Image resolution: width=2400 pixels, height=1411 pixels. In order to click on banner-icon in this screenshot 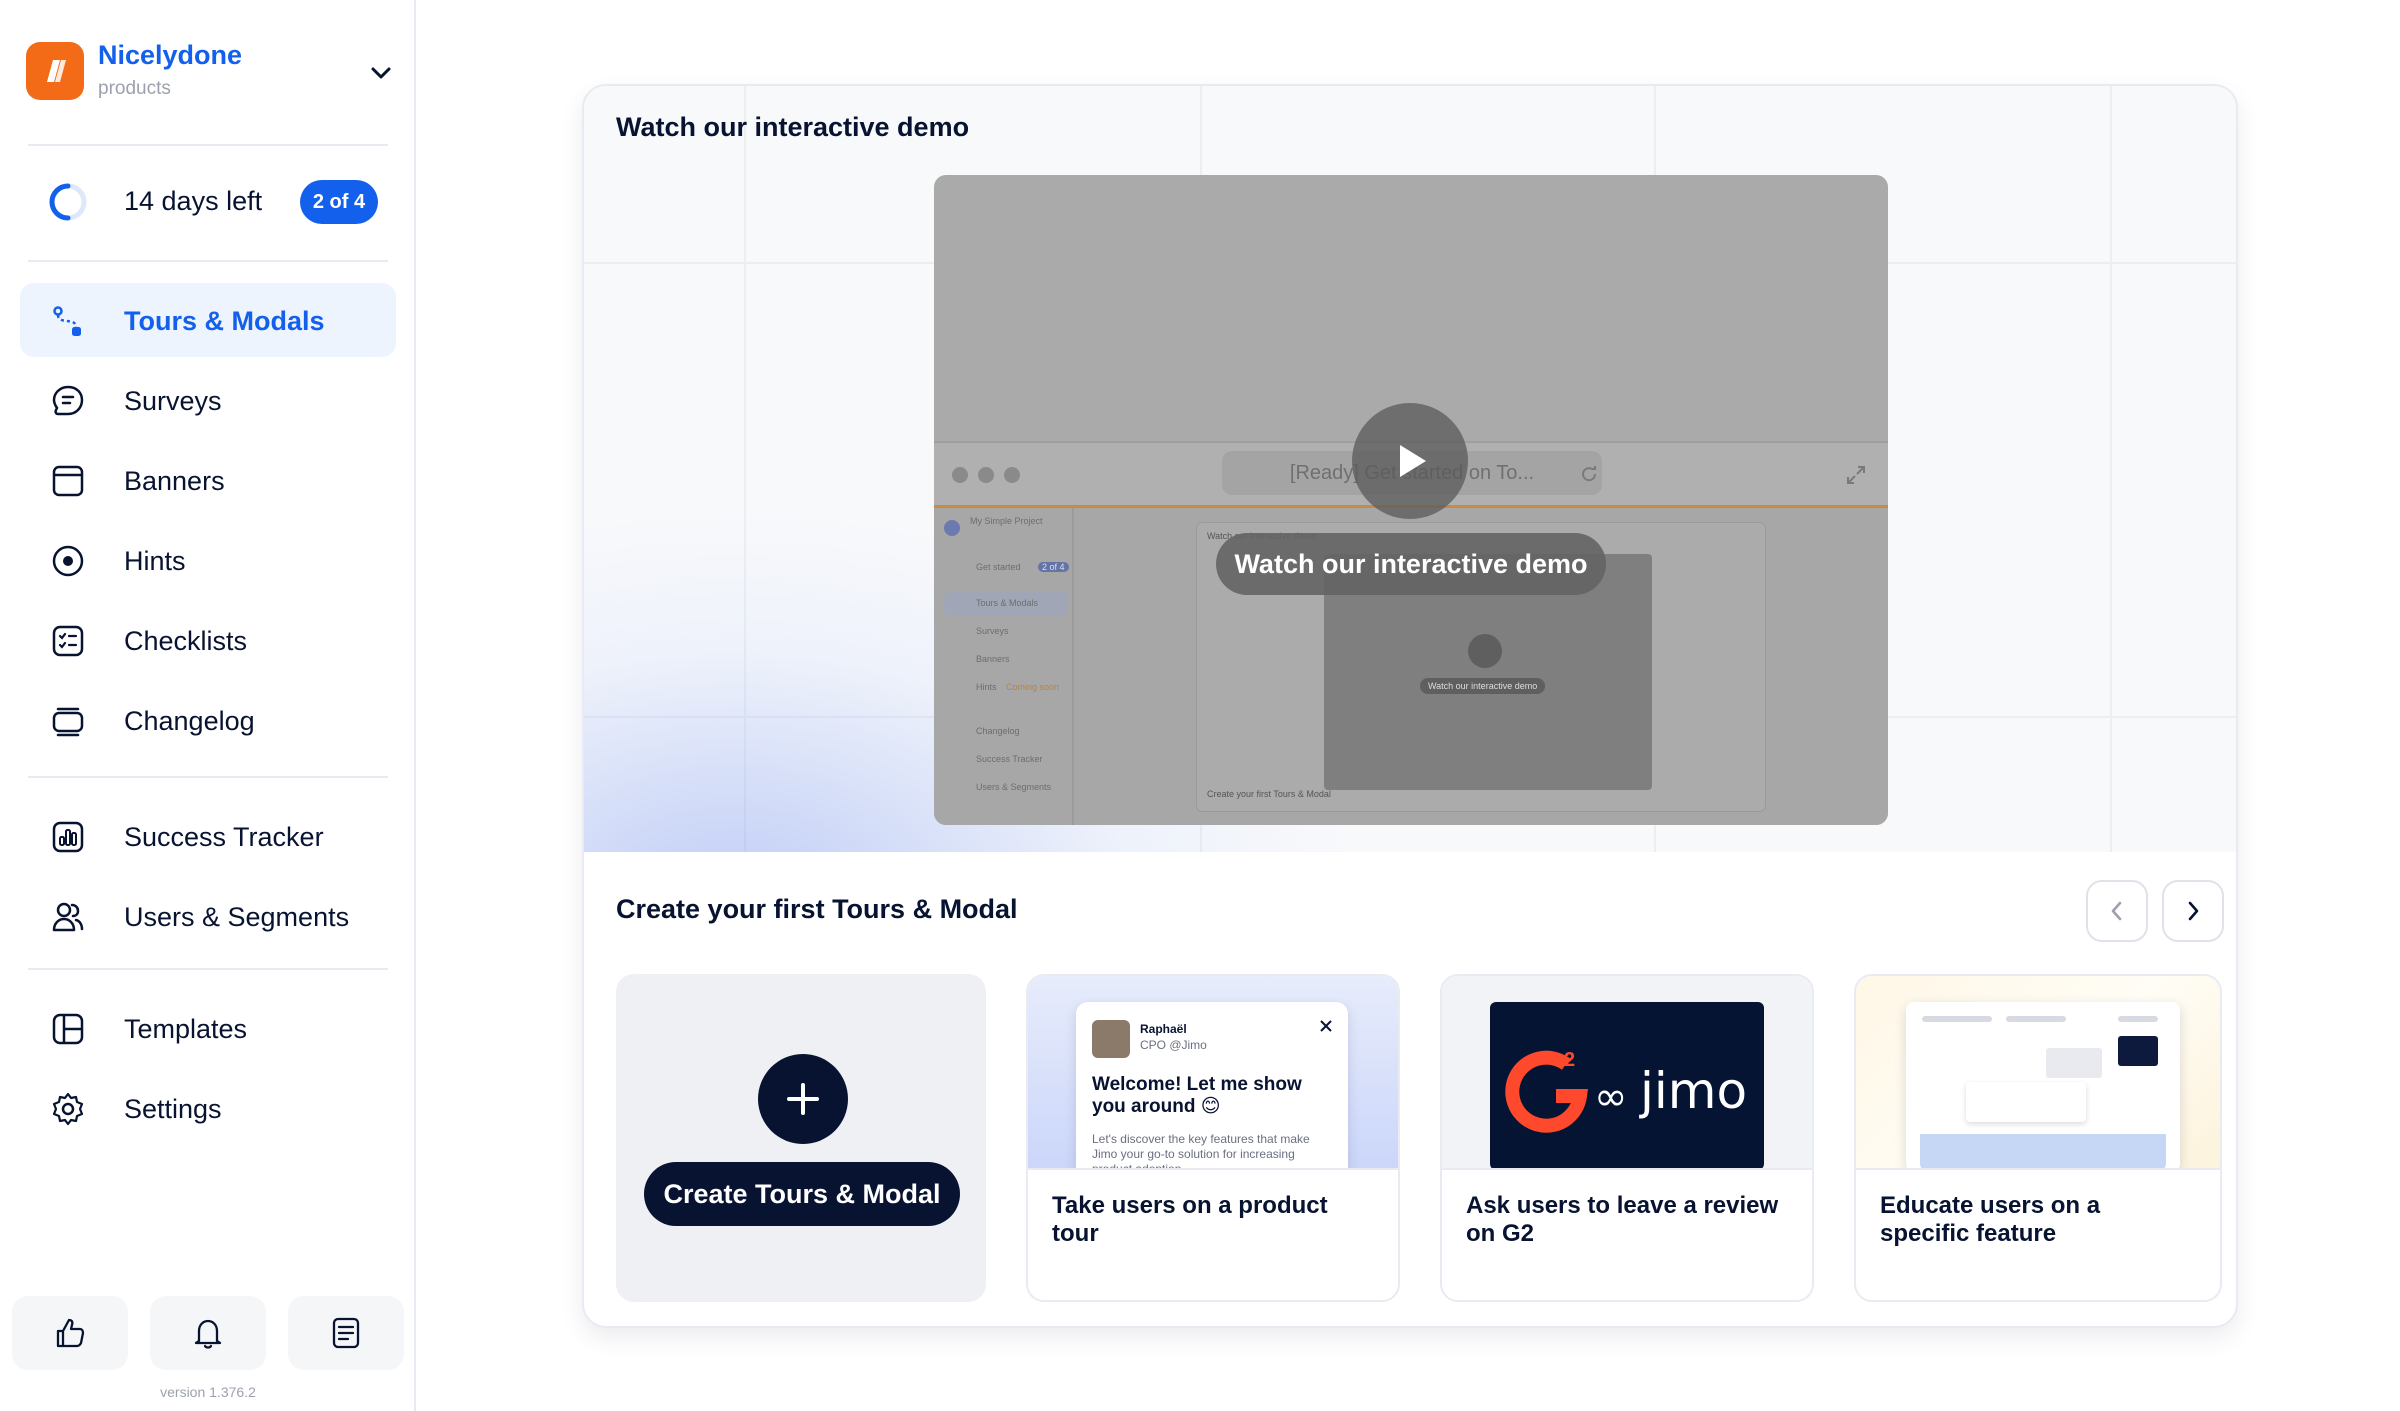, I will do `click(68, 481)`.